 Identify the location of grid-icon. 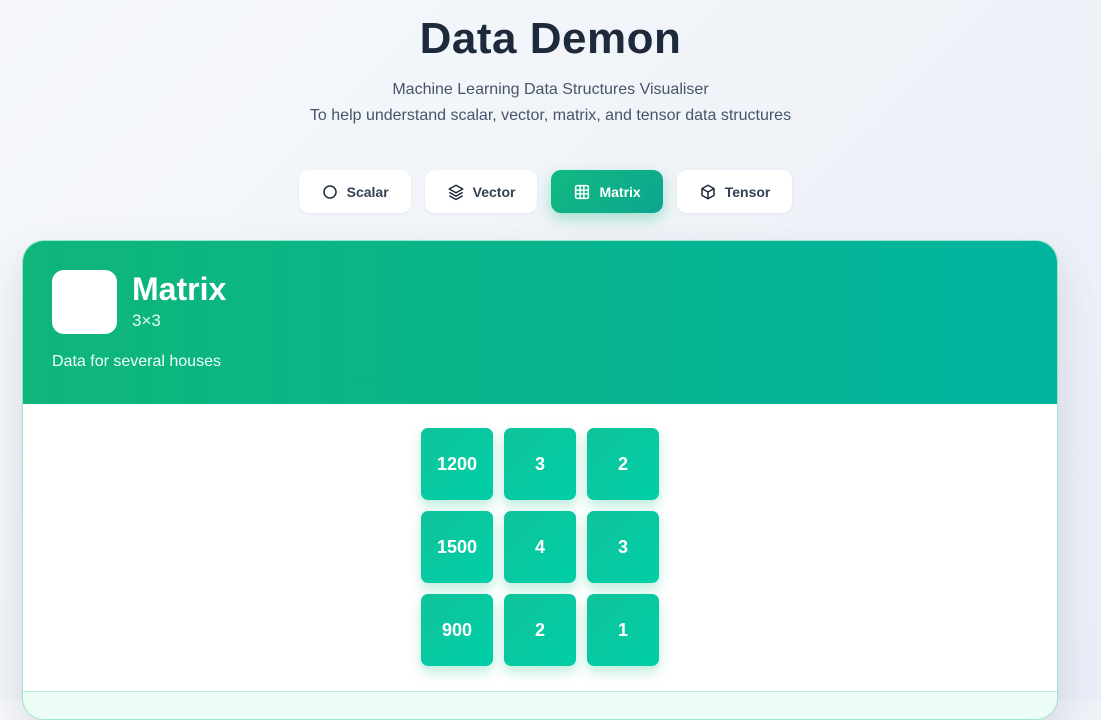
(582, 191).